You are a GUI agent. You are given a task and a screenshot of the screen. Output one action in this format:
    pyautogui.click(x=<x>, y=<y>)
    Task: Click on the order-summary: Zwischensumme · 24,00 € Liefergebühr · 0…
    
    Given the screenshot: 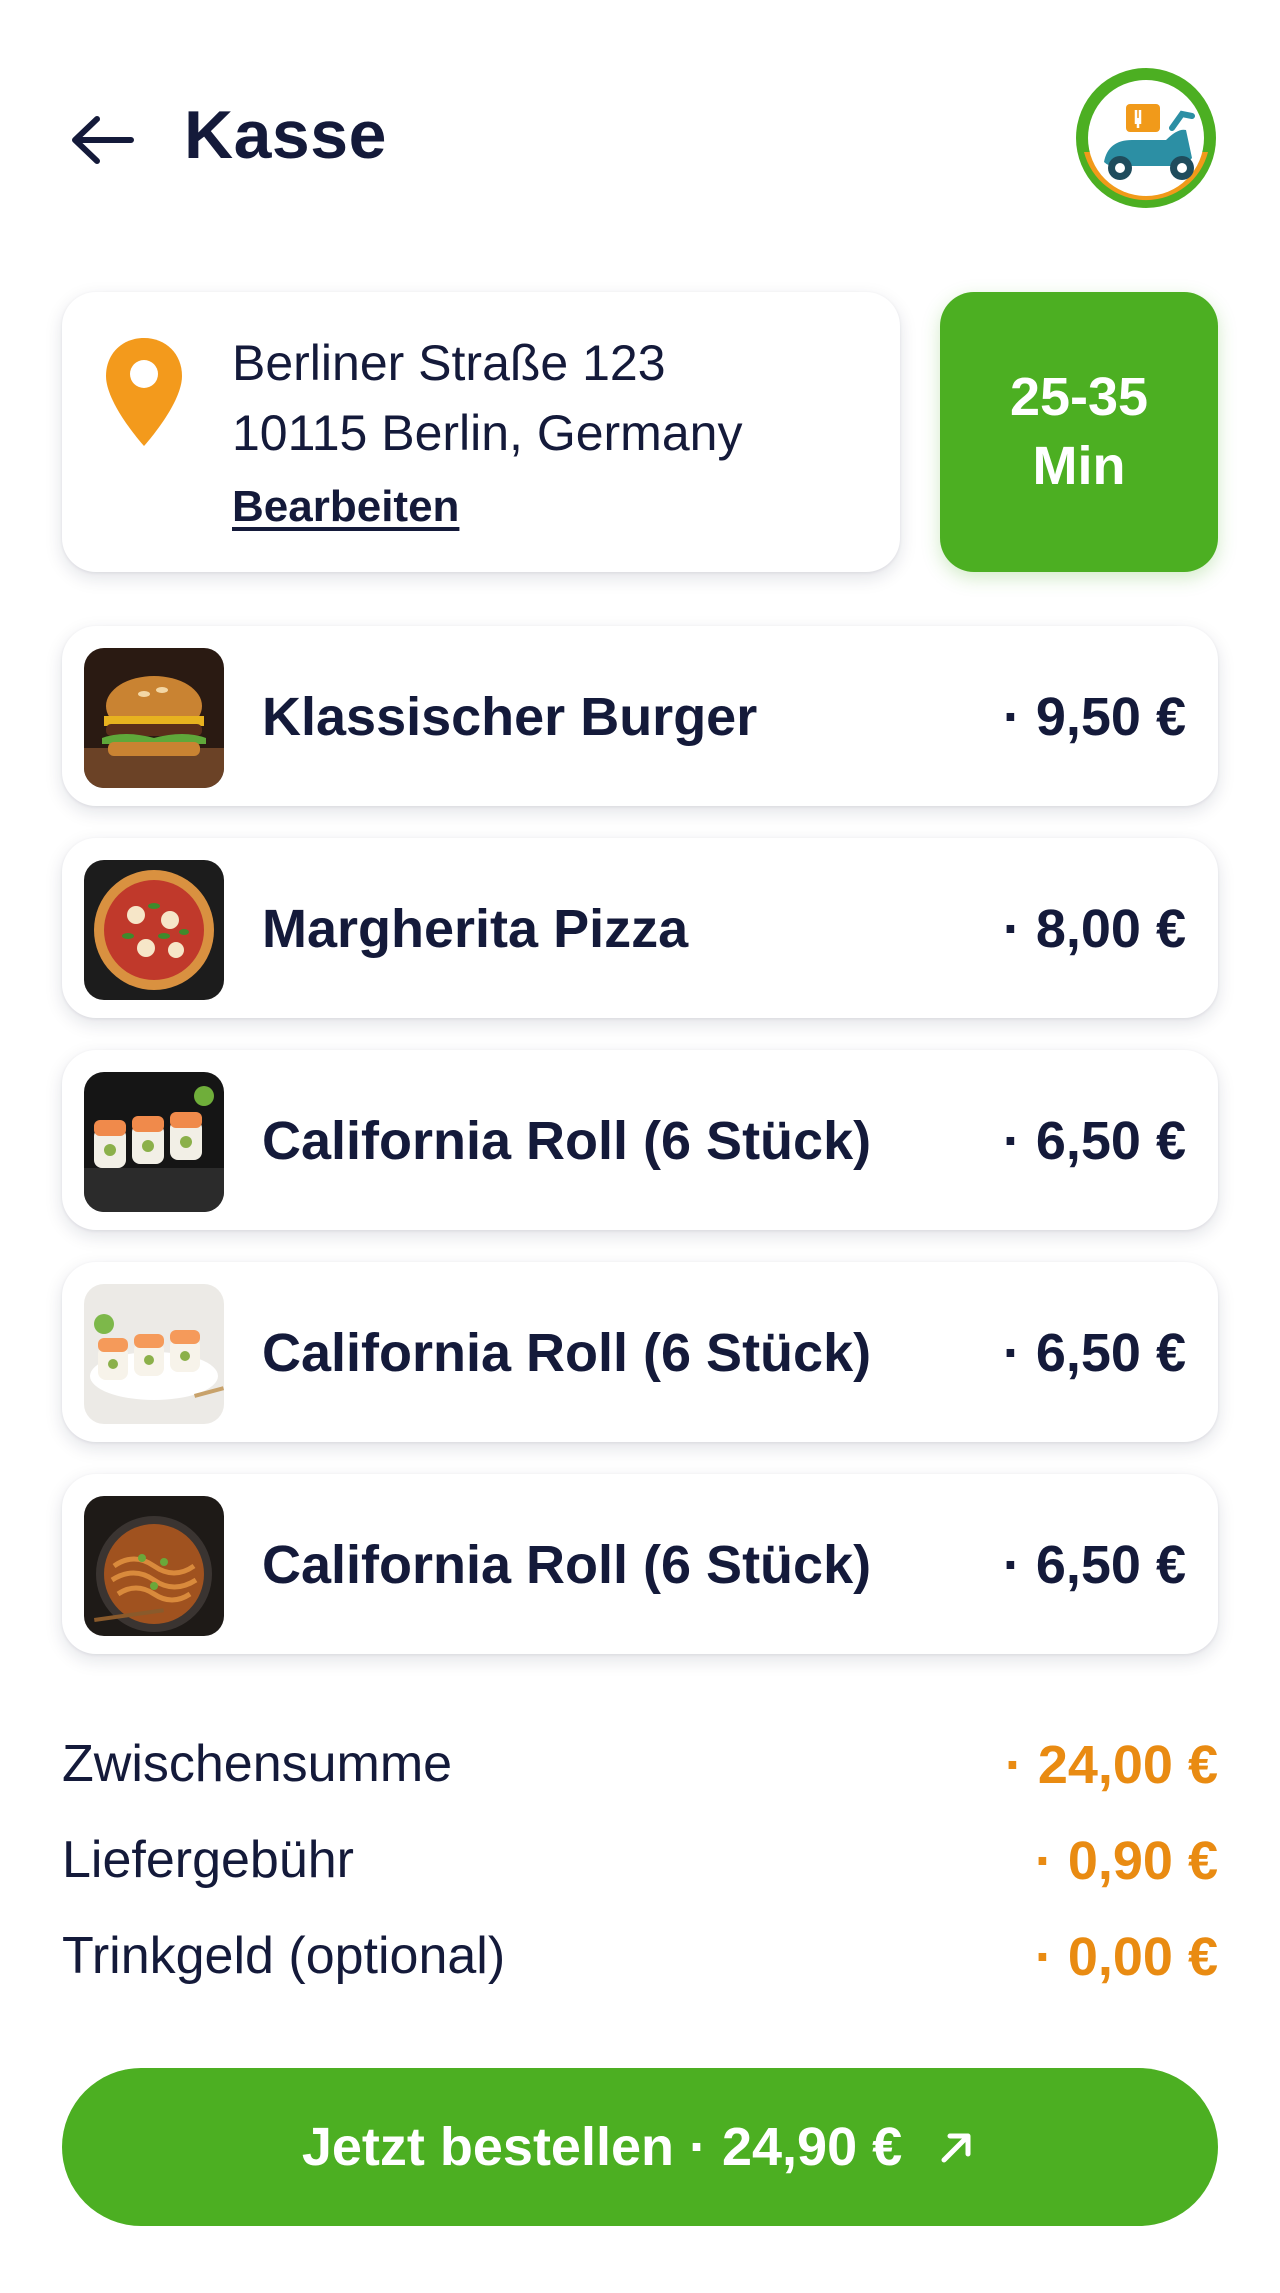 What is the action you would take?
    pyautogui.click(x=640, y=1870)
    